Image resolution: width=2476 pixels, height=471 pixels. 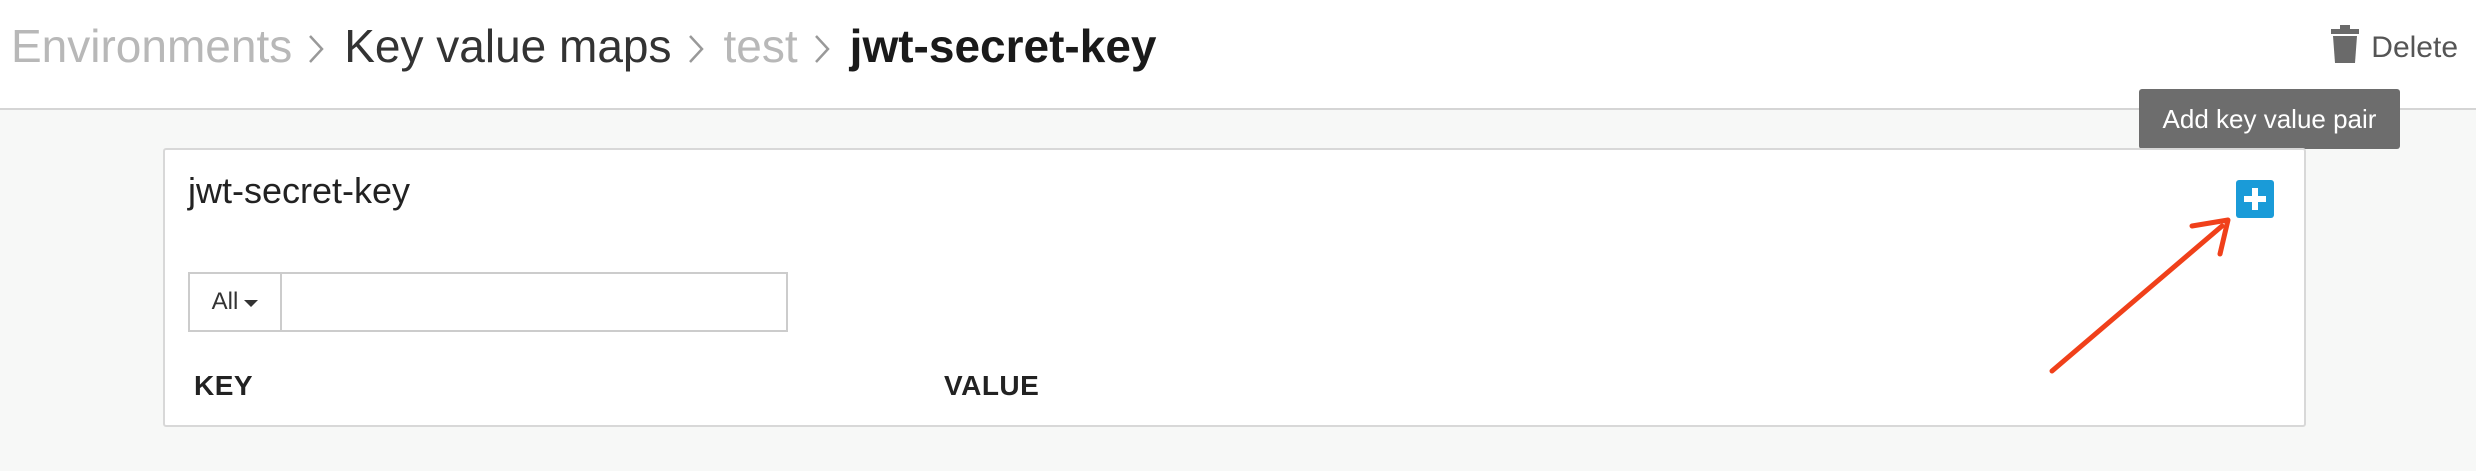 I want to click on delete-button: Delete, so click(x=2394, y=48).